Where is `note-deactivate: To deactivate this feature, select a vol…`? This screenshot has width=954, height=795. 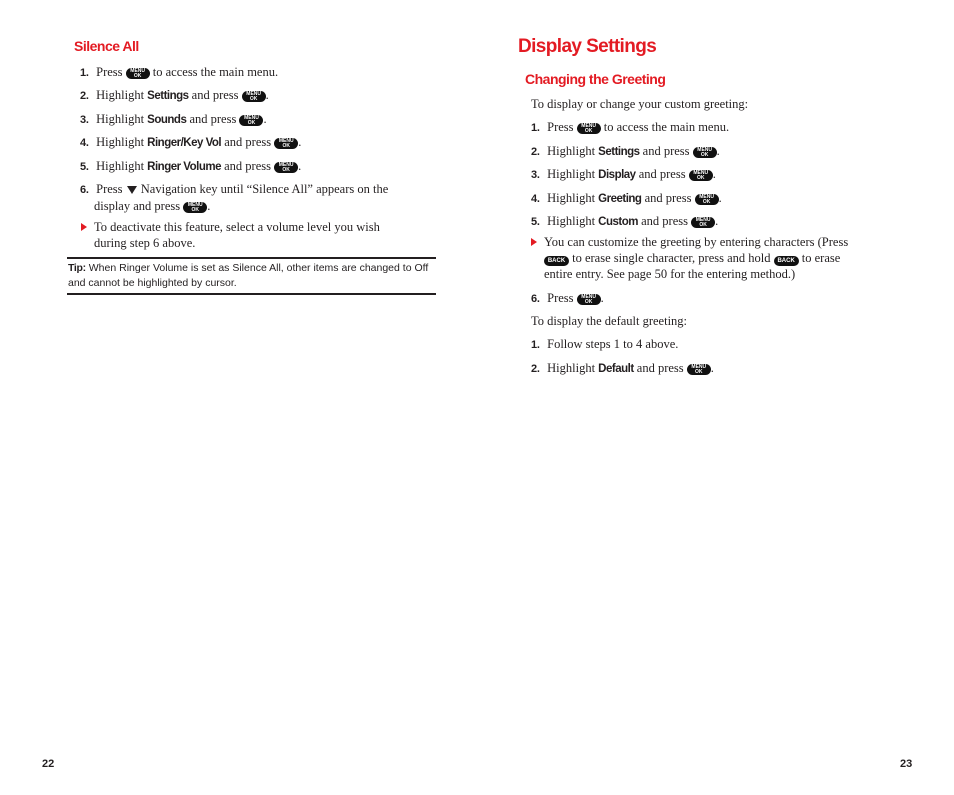
note-deactivate: To deactivate this feature, select a vol… is located at coordinates (230, 227).